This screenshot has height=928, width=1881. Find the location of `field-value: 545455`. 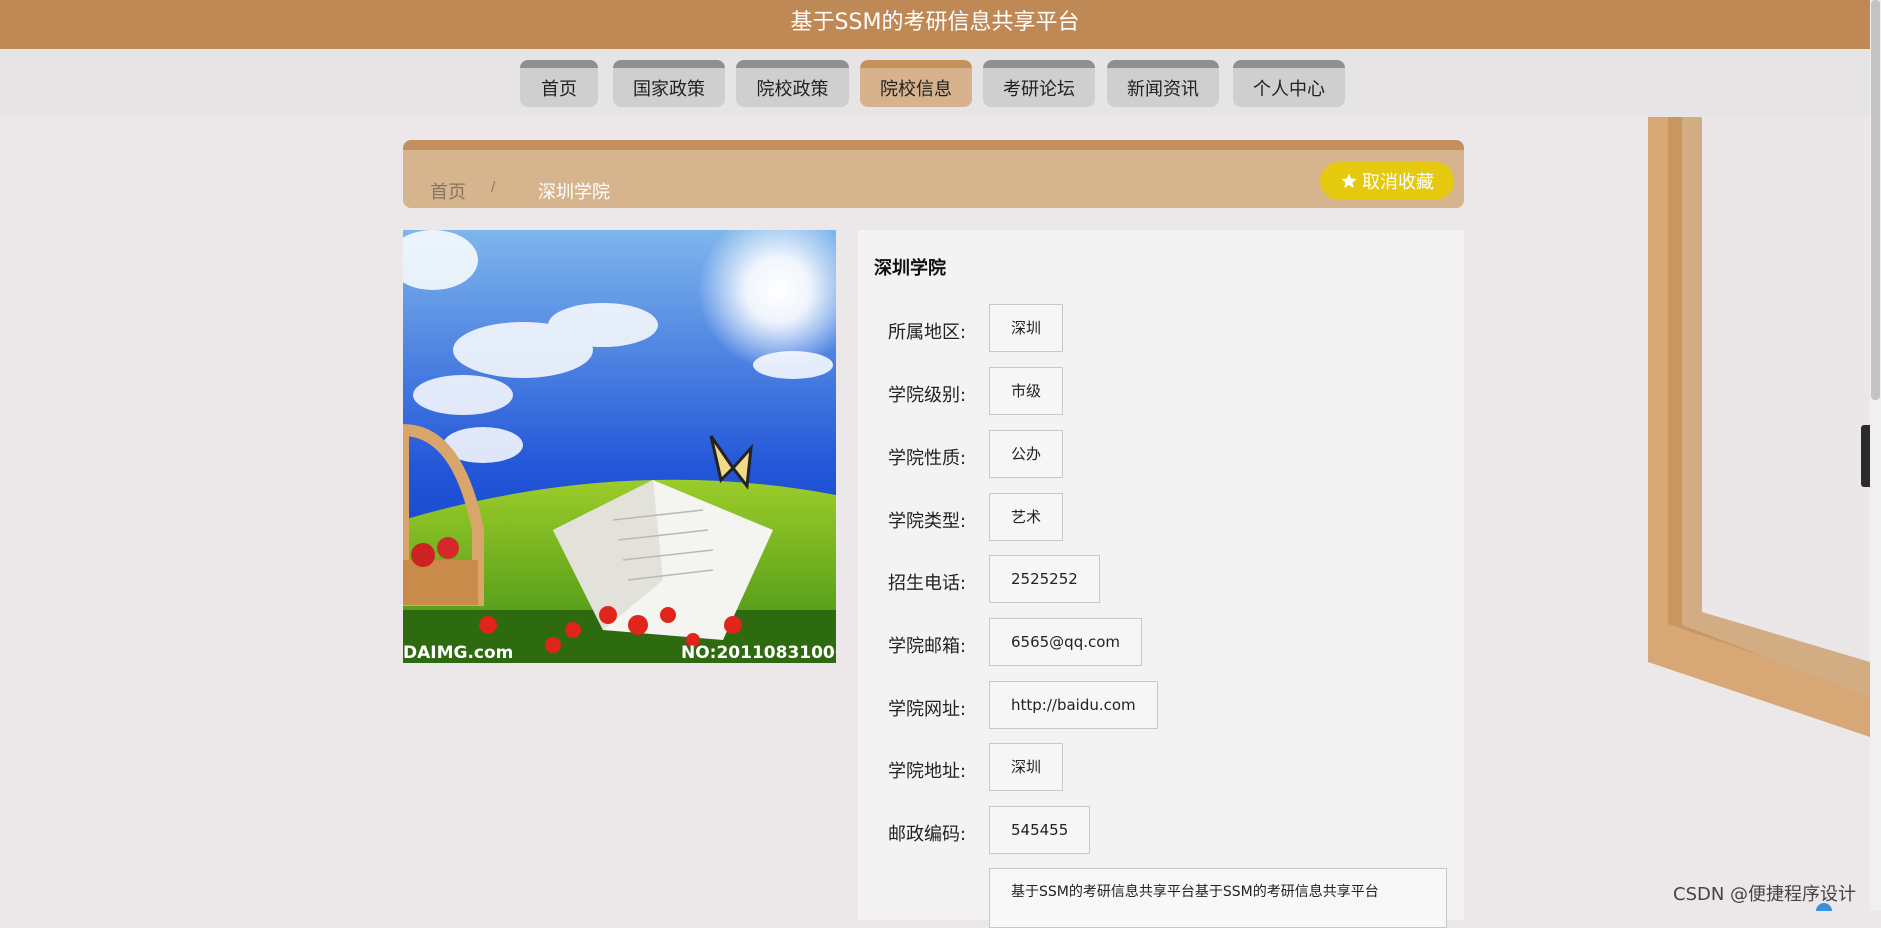

field-value: 545455 is located at coordinates (1040, 830).